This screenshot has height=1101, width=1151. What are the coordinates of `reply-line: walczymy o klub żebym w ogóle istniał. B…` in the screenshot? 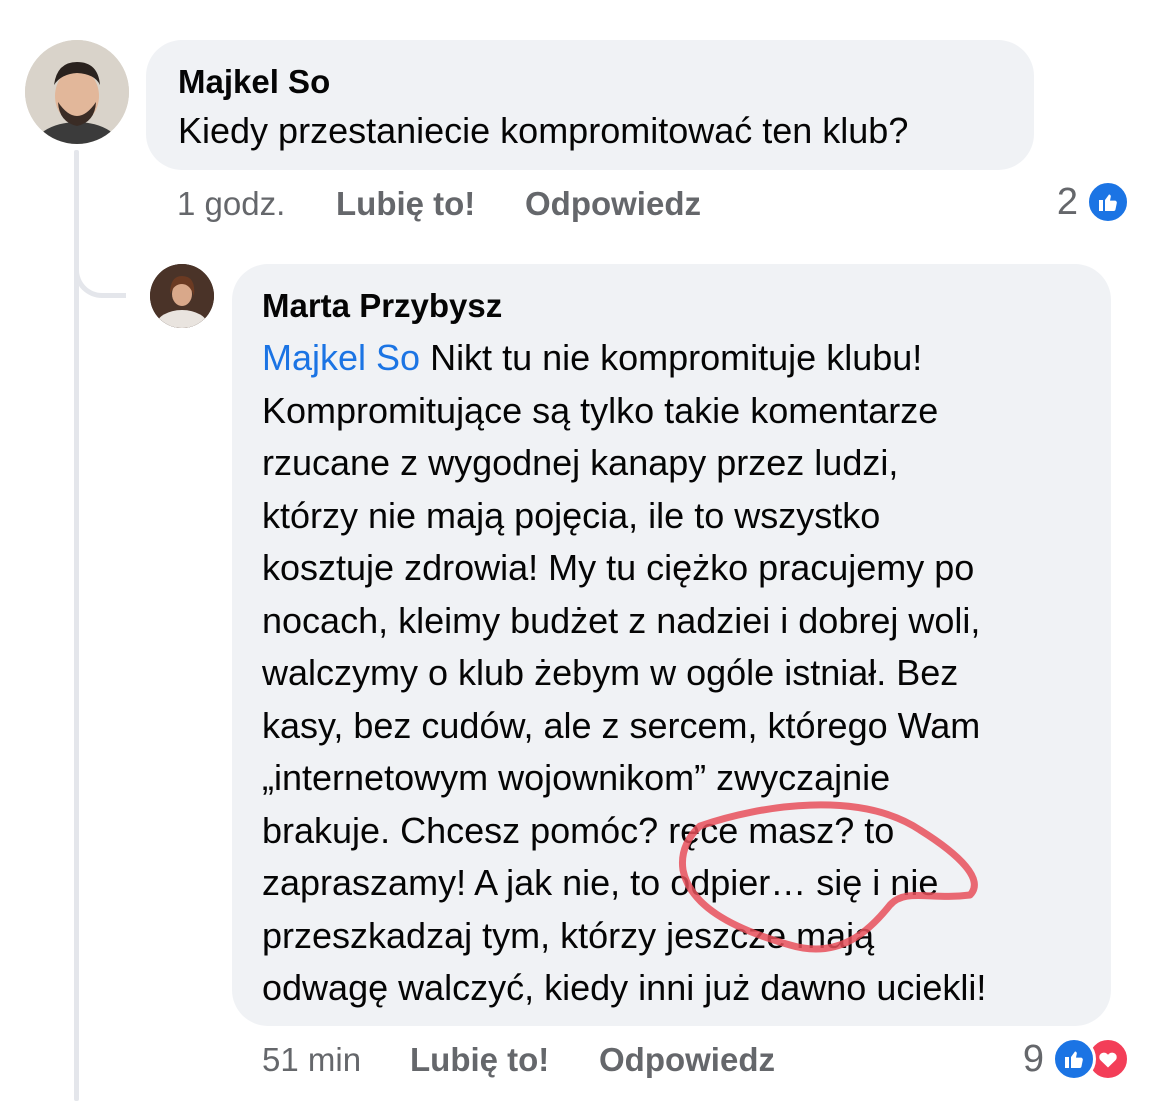 It's located at (610, 672).